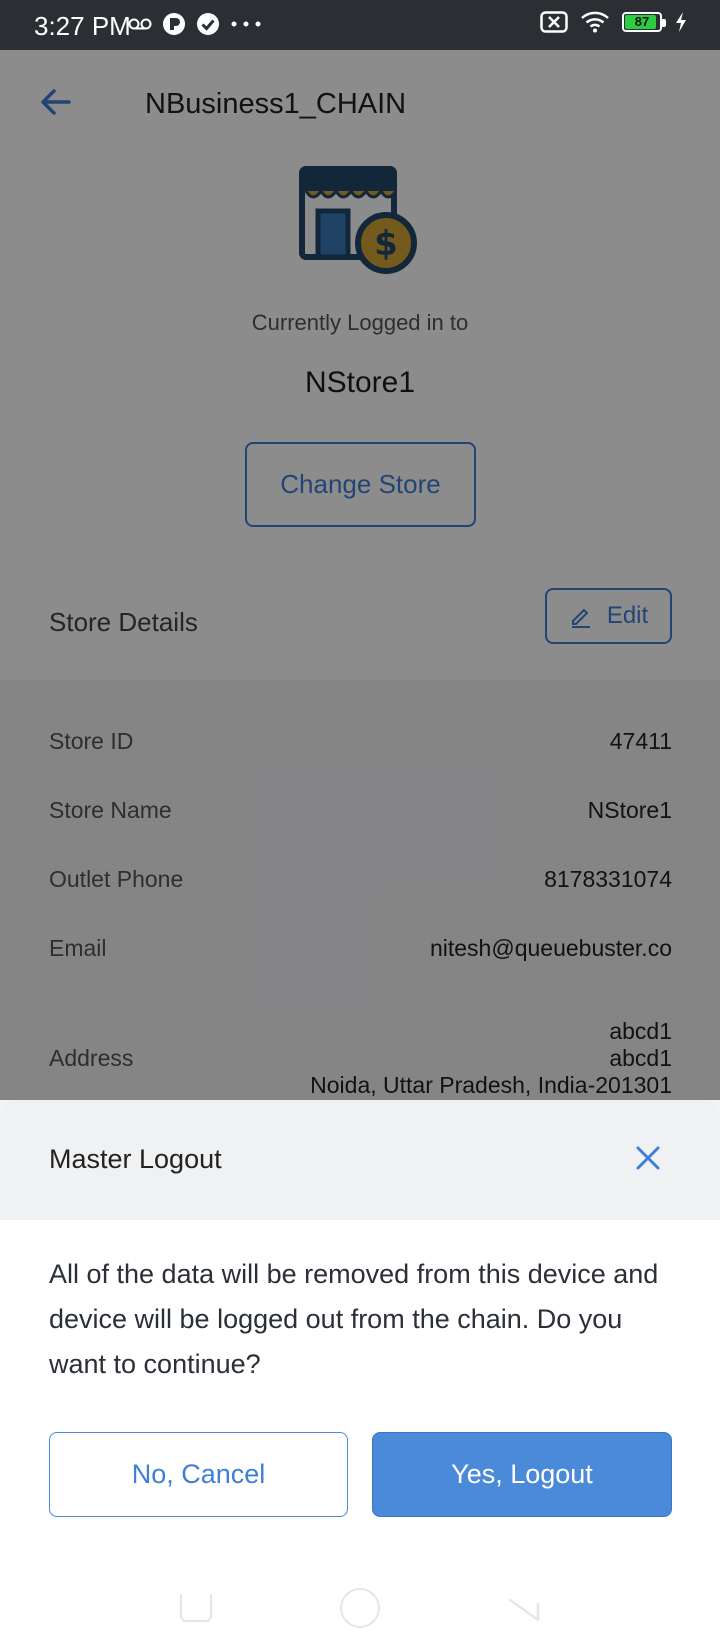  I want to click on wifi-icon, so click(595, 22).